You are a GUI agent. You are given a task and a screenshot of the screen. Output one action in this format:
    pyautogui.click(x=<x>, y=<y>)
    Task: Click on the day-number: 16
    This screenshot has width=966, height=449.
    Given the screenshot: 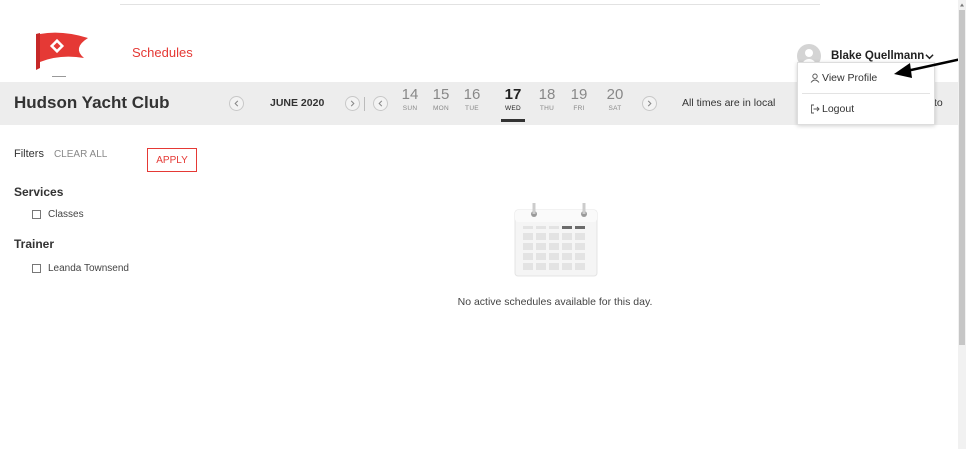 What is the action you would take?
    pyautogui.click(x=472, y=94)
    